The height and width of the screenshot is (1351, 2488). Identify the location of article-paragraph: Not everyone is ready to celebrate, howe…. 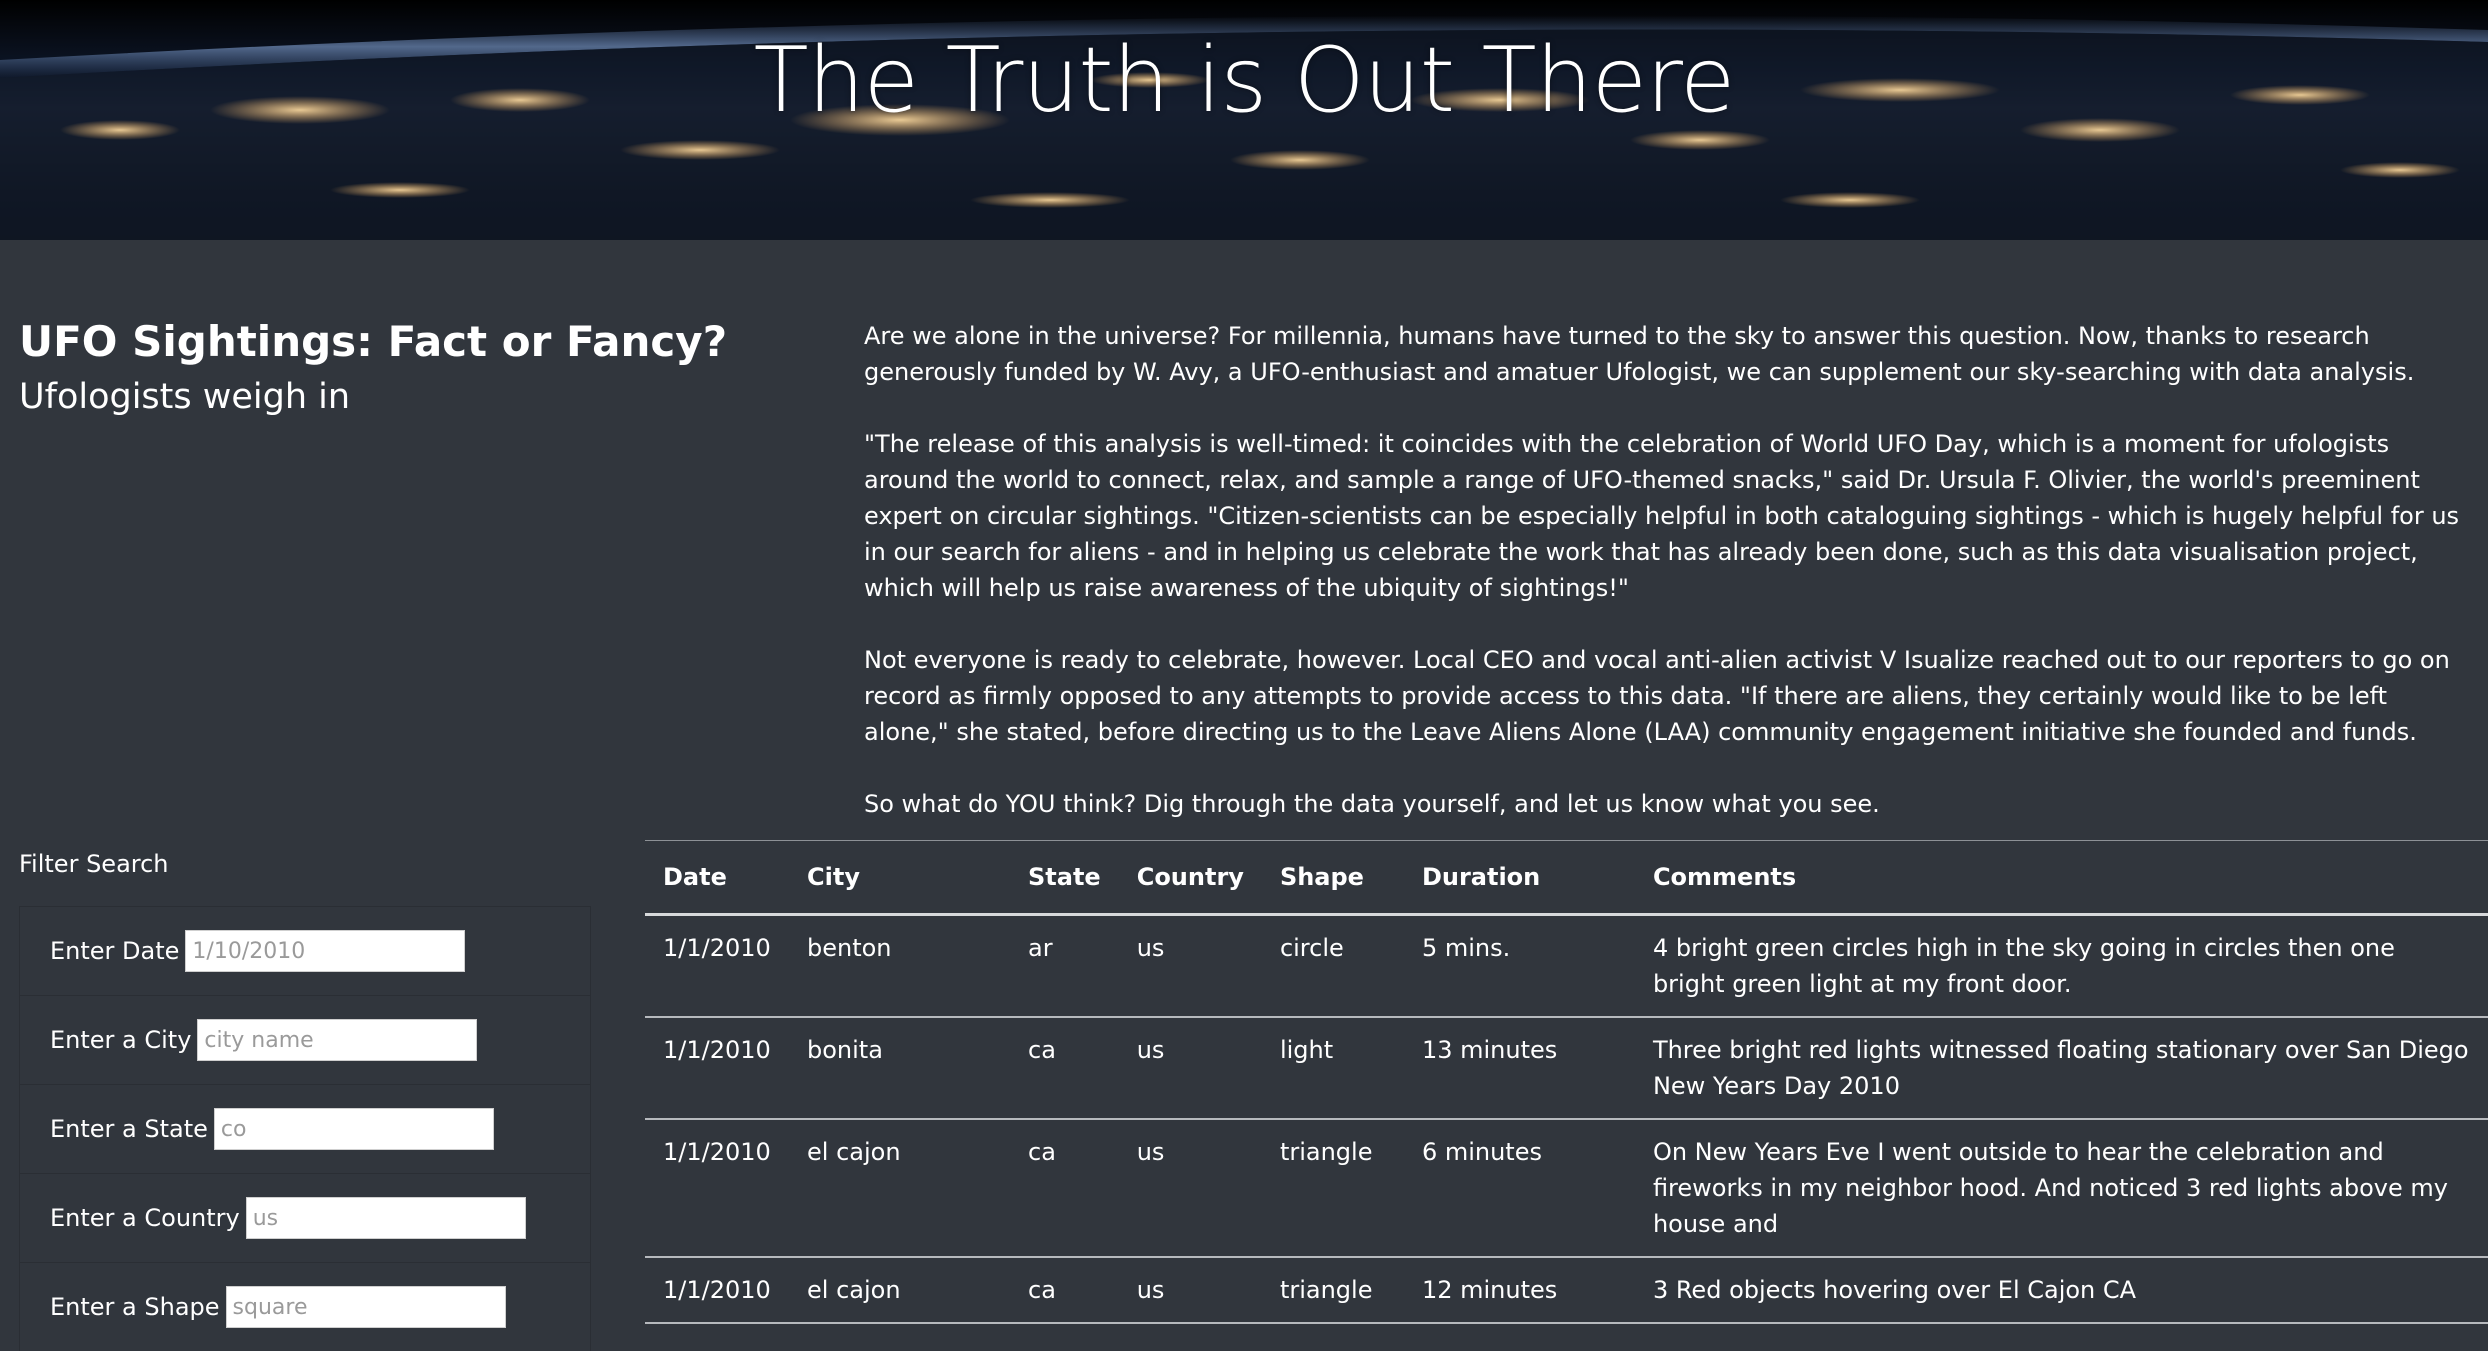
(1657, 696).